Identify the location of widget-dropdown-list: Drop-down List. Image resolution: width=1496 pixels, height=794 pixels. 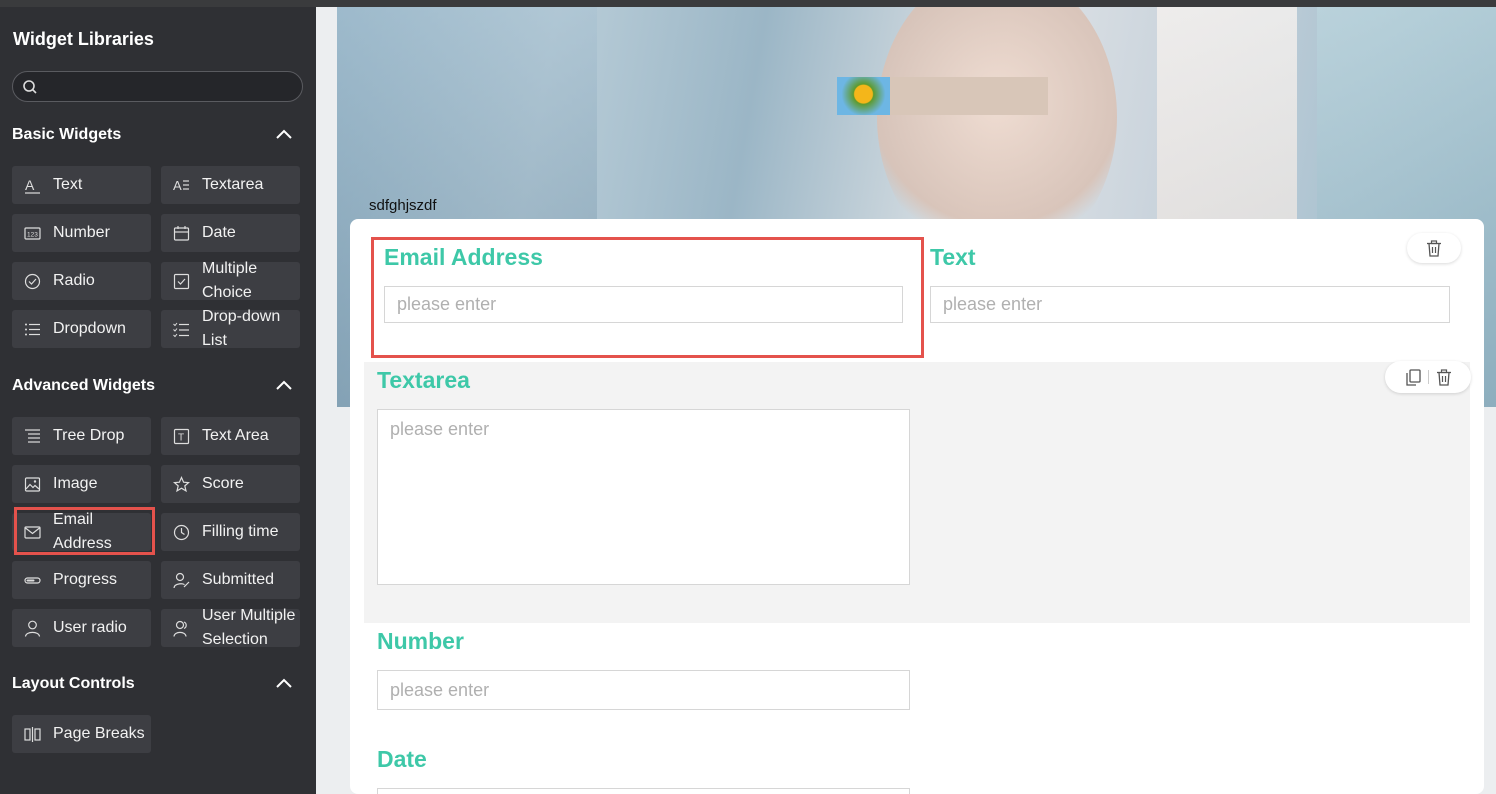
(230, 328).